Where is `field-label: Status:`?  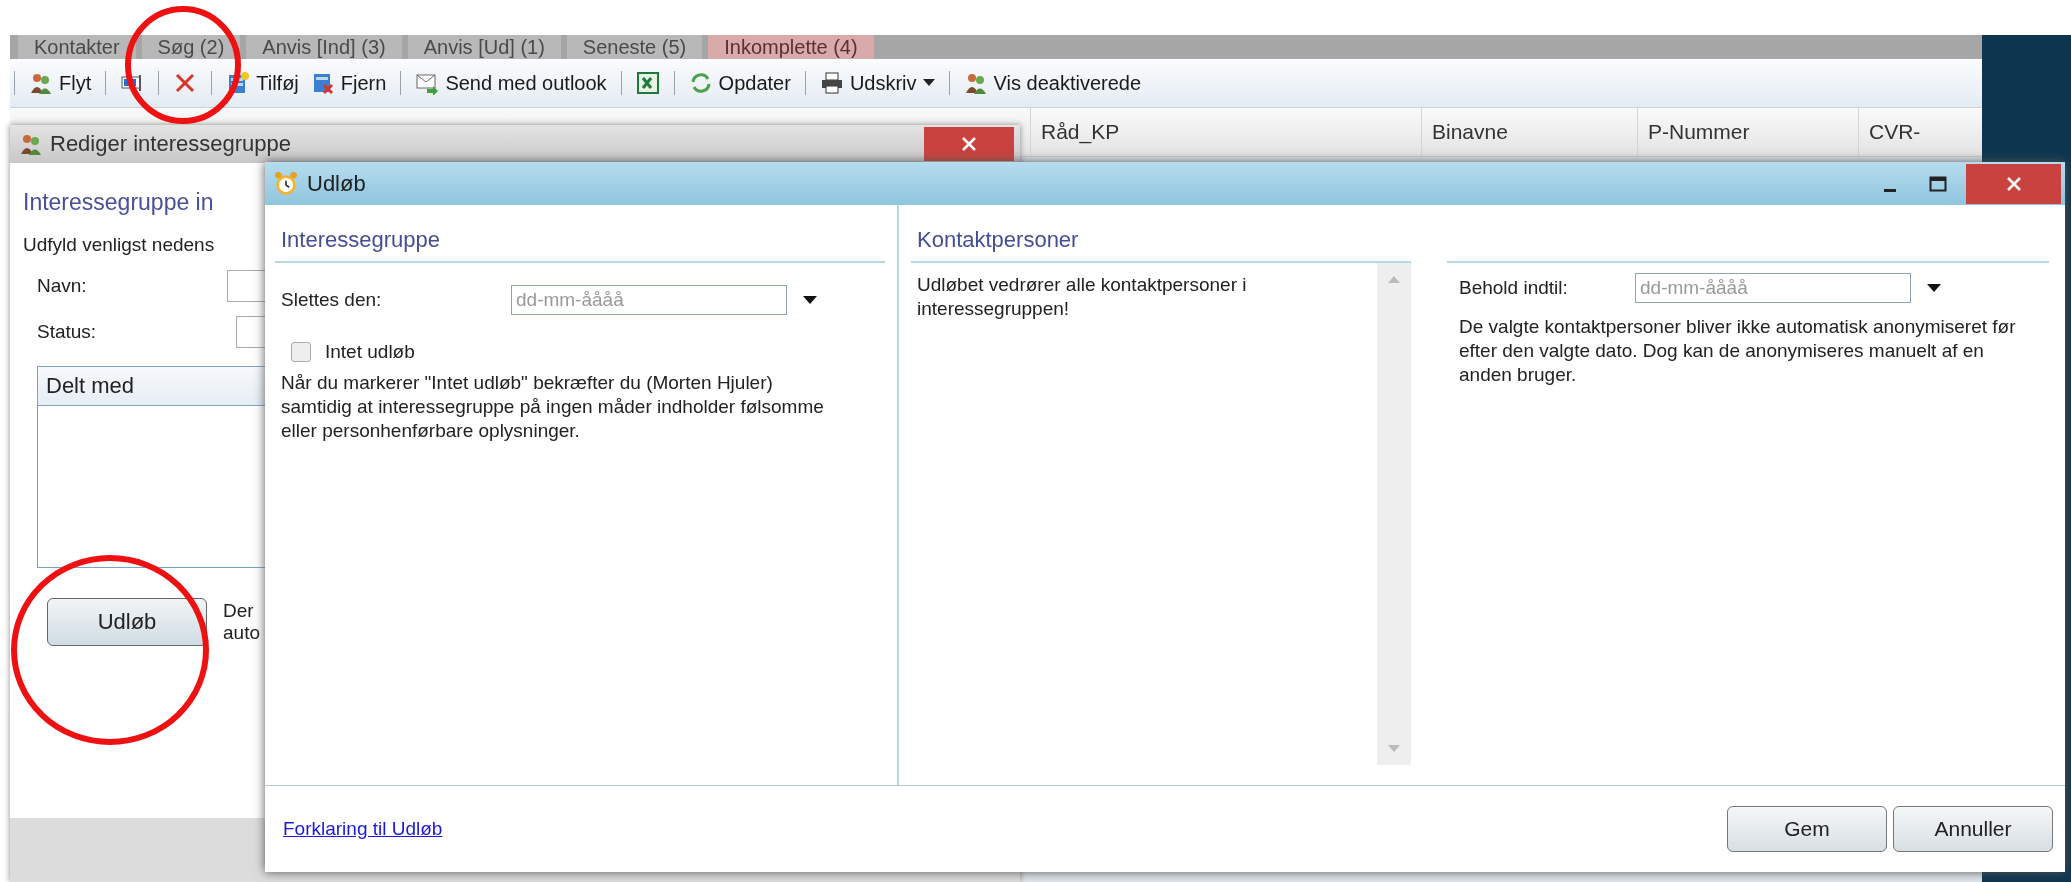 field-label: Status: is located at coordinates (67, 332).